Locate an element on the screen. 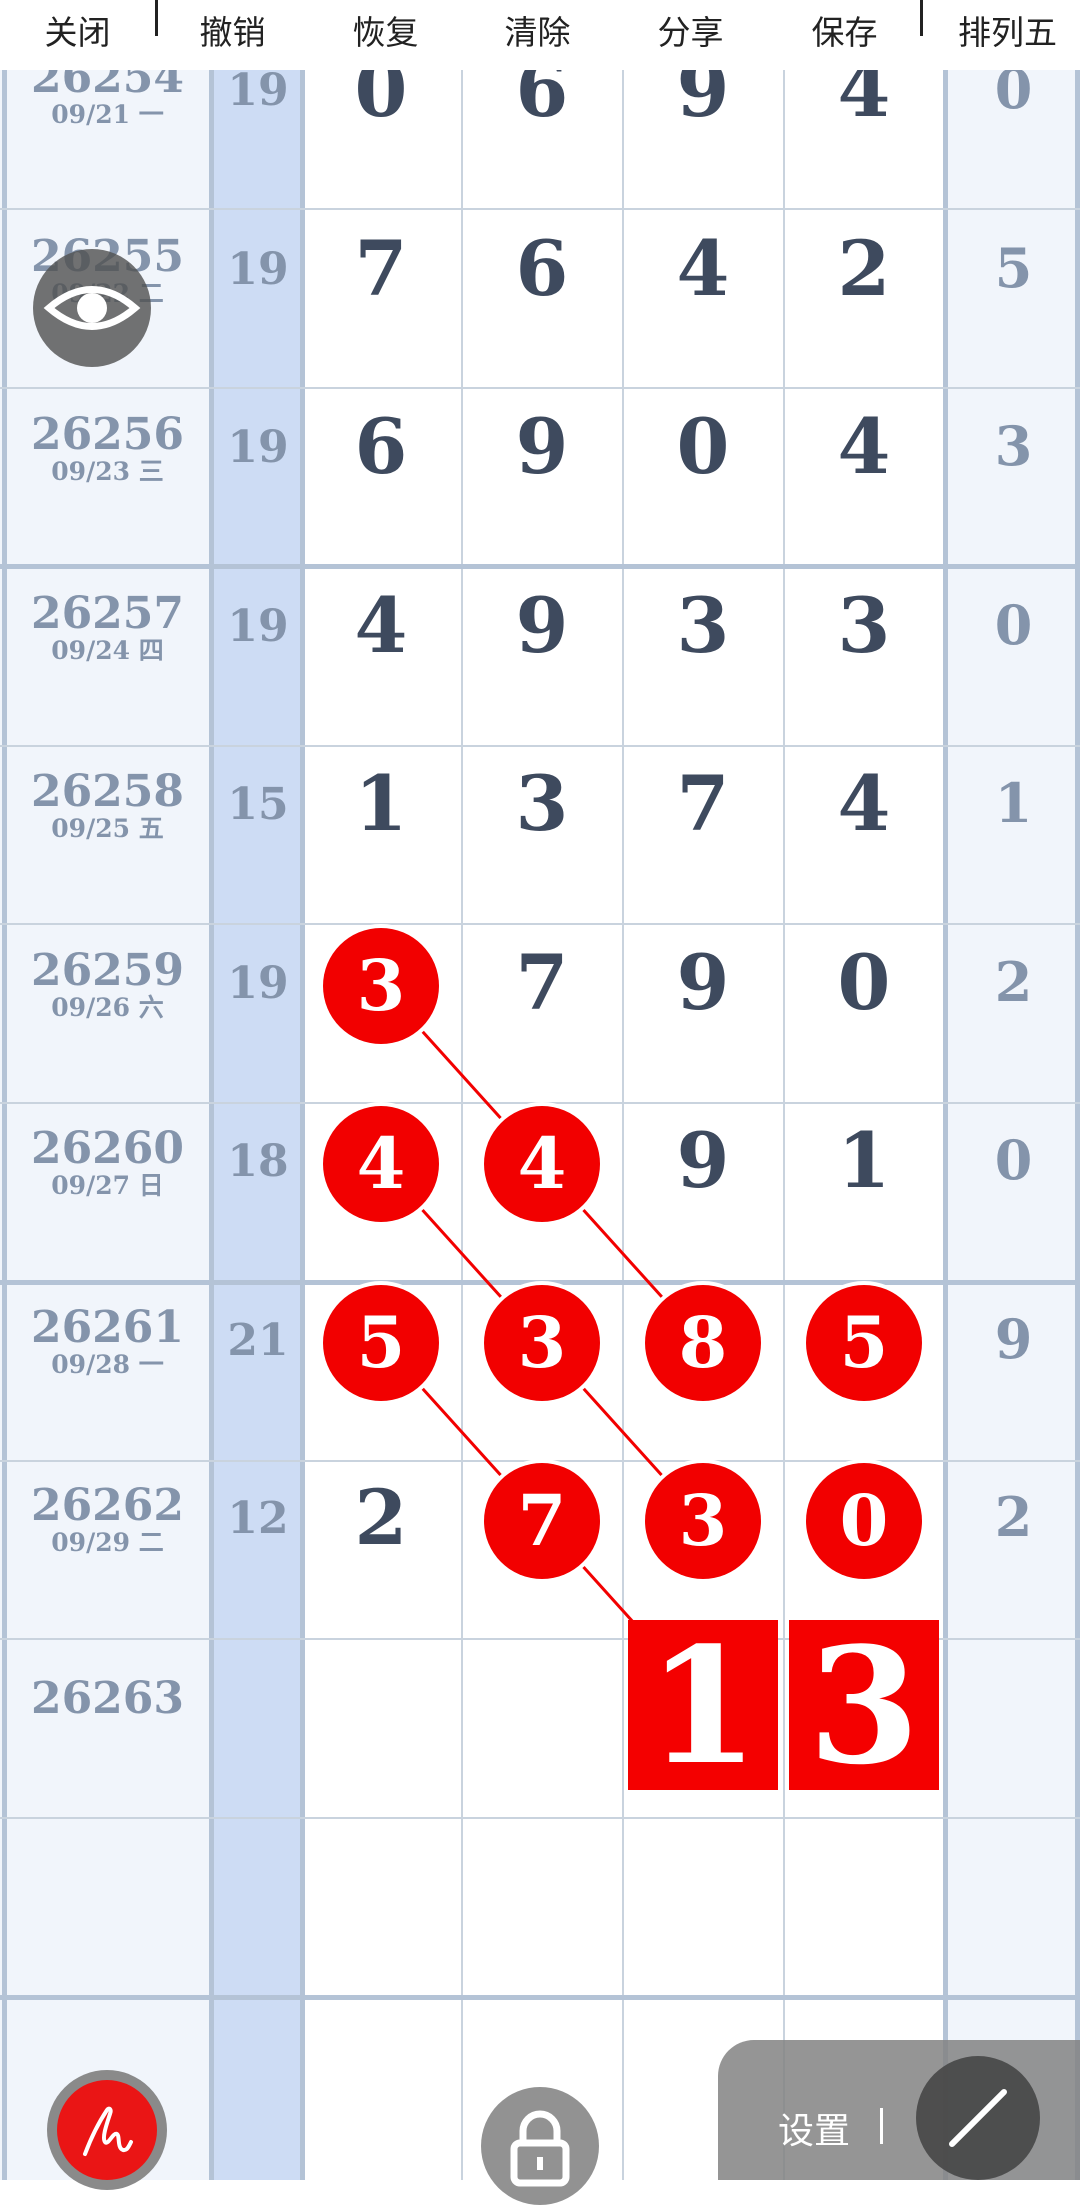 This screenshot has width=1080, height=2209. pen-button is located at coordinates (107, 2130).